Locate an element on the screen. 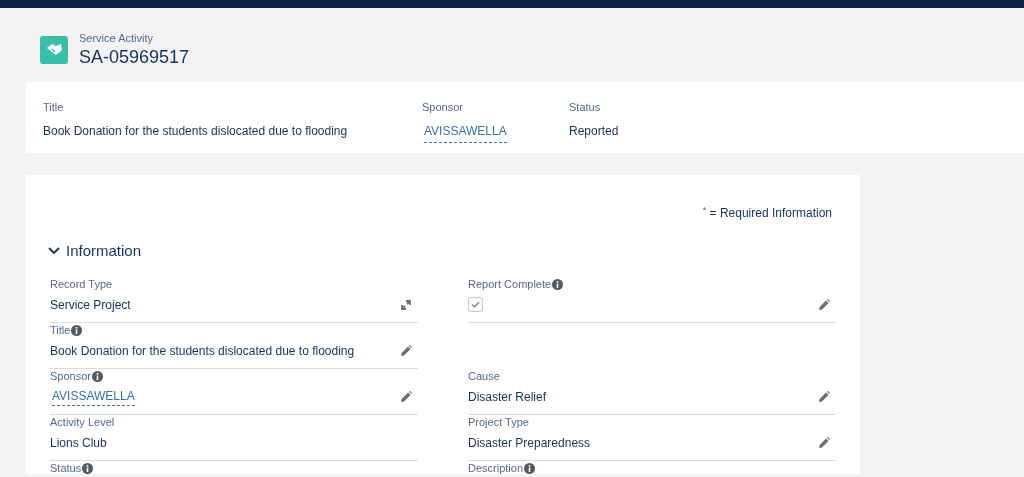 The height and width of the screenshot is (477, 1024). field-value: Service Project is located at coordinates (90, 305).